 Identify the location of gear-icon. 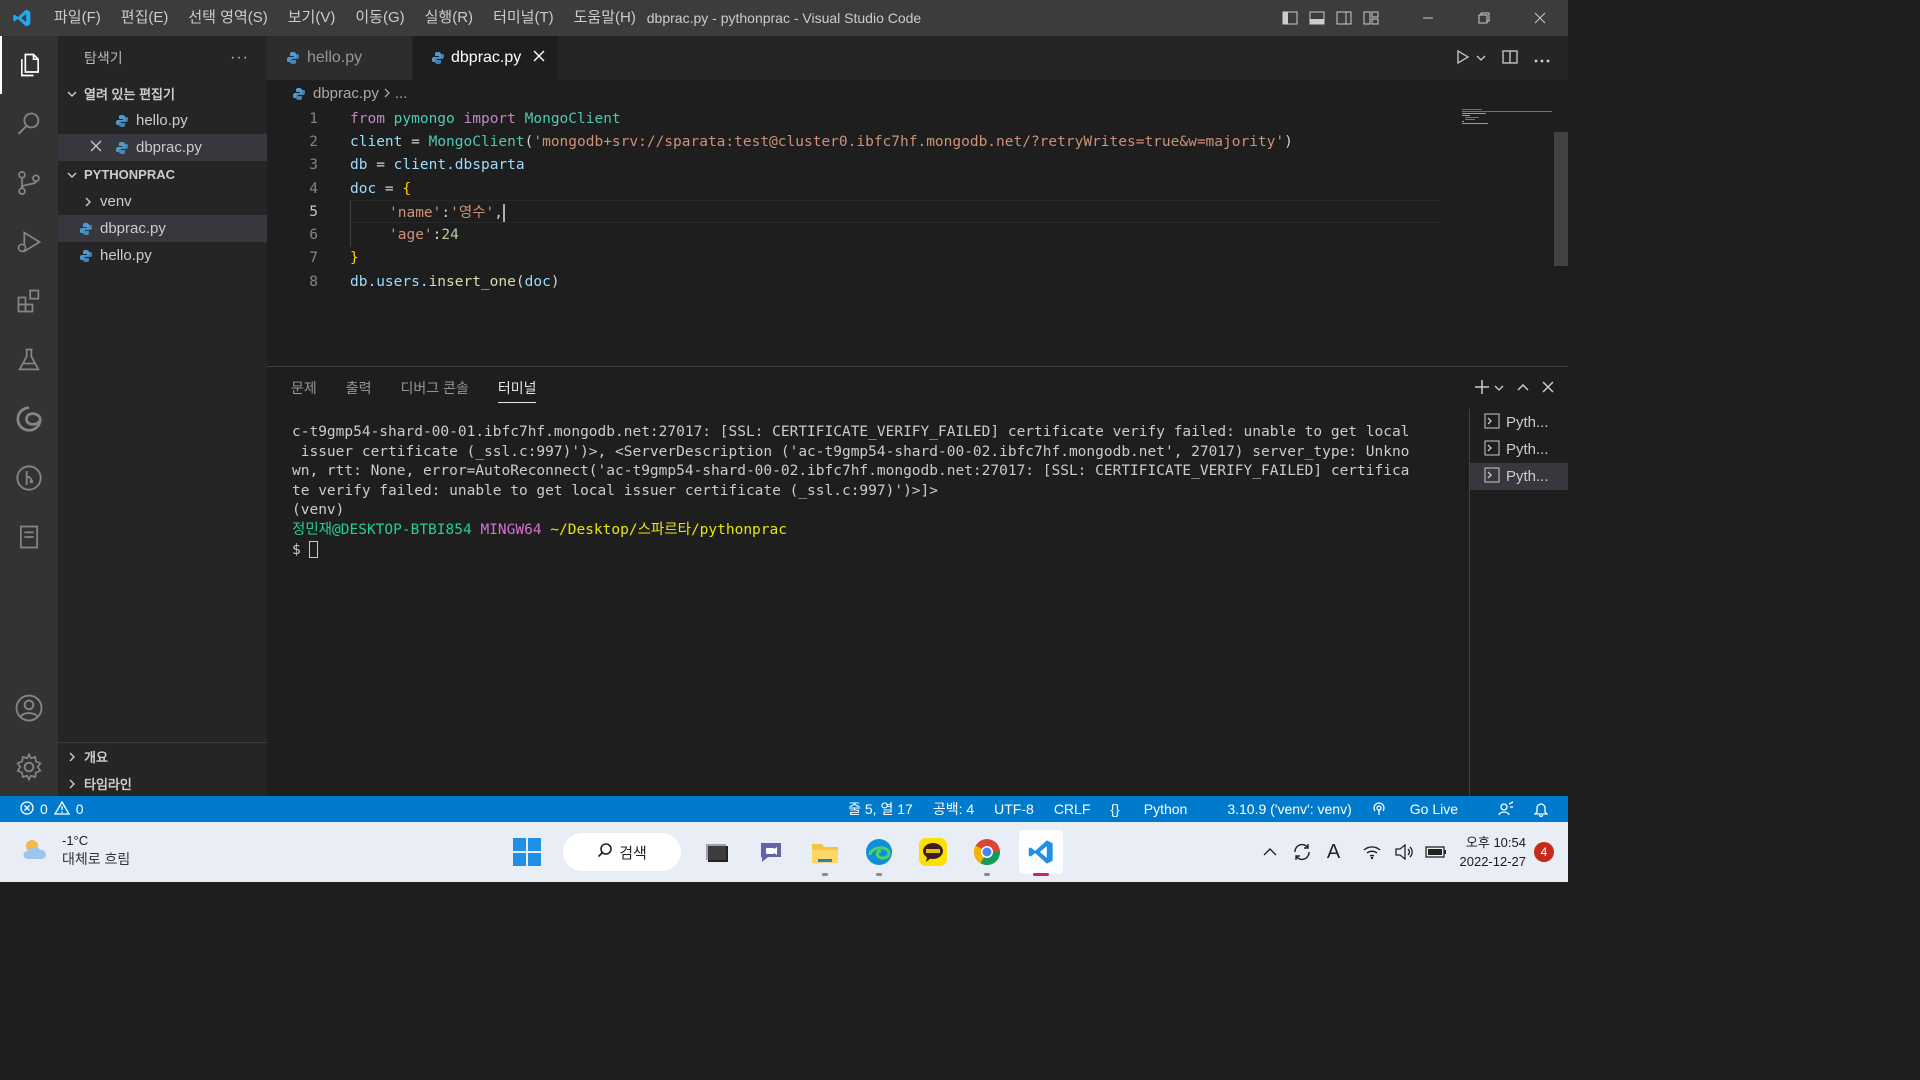
(29, 767).